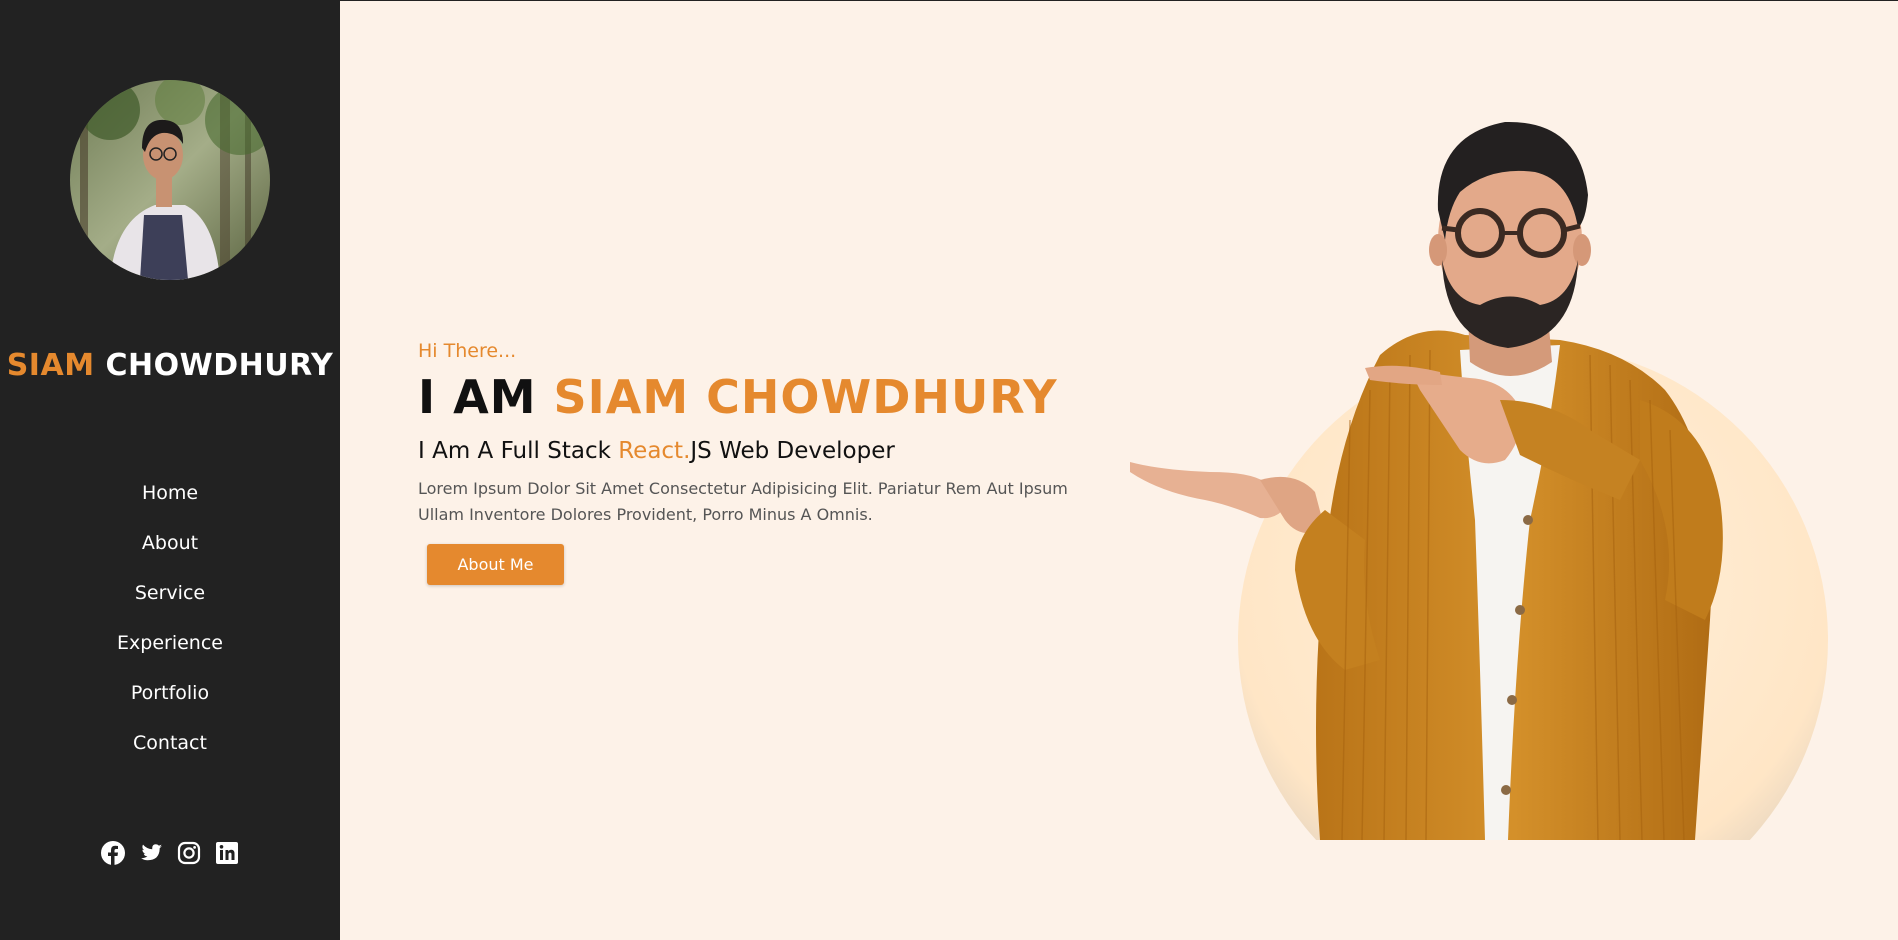 The height and width of the screenshot is (940, 1898). Describe the element at coordinates (477, 397) in the screenshot. I see `headline-prefix: I AM` at that location.